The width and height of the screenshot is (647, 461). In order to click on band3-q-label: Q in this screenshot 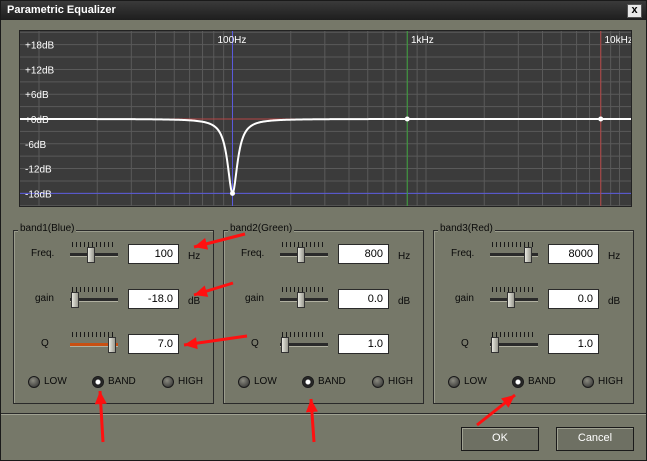, I will do `click(465, 343)`.